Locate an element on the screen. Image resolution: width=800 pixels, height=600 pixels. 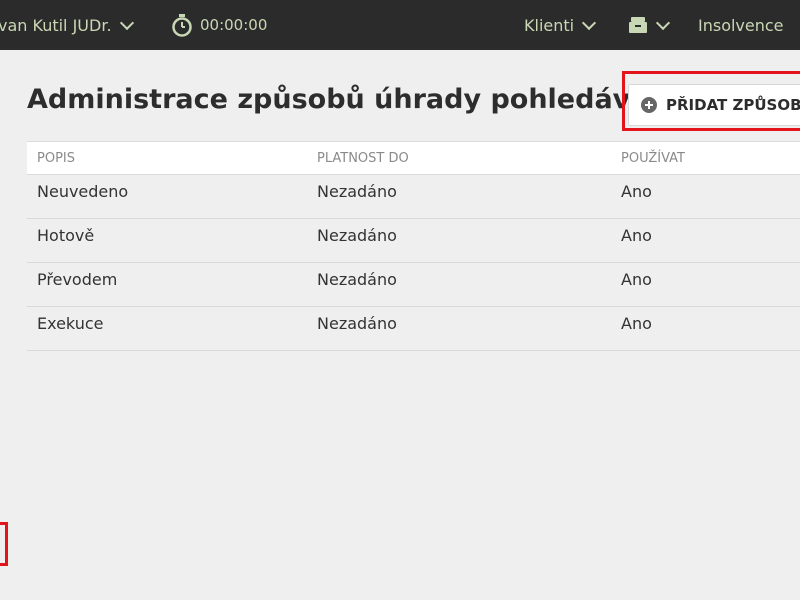
user-name: van Kutil JUDr. is located at coordinates (56, 25).